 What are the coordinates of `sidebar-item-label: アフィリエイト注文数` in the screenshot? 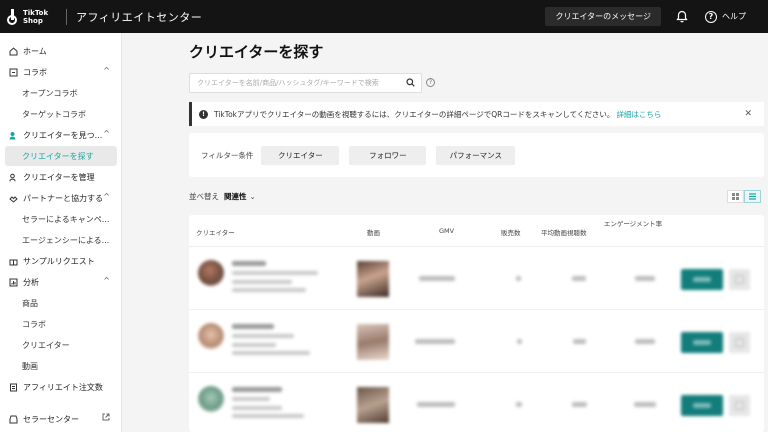 It's located at (63, 387).